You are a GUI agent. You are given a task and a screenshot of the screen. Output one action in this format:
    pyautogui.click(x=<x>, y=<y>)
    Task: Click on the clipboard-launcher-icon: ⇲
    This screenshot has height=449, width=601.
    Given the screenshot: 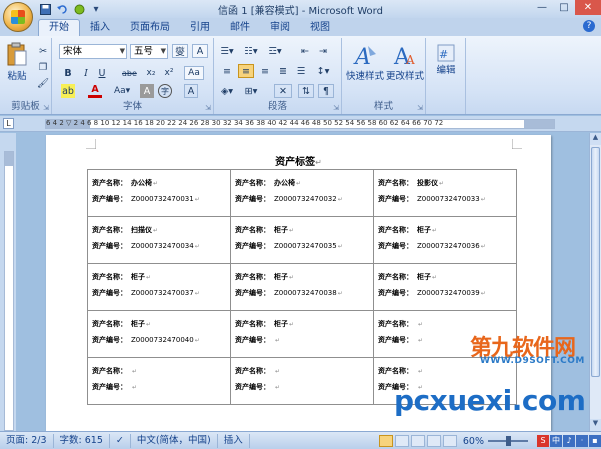 What is the action you would take?
    pyautogui.click(x=46, y=108)
    